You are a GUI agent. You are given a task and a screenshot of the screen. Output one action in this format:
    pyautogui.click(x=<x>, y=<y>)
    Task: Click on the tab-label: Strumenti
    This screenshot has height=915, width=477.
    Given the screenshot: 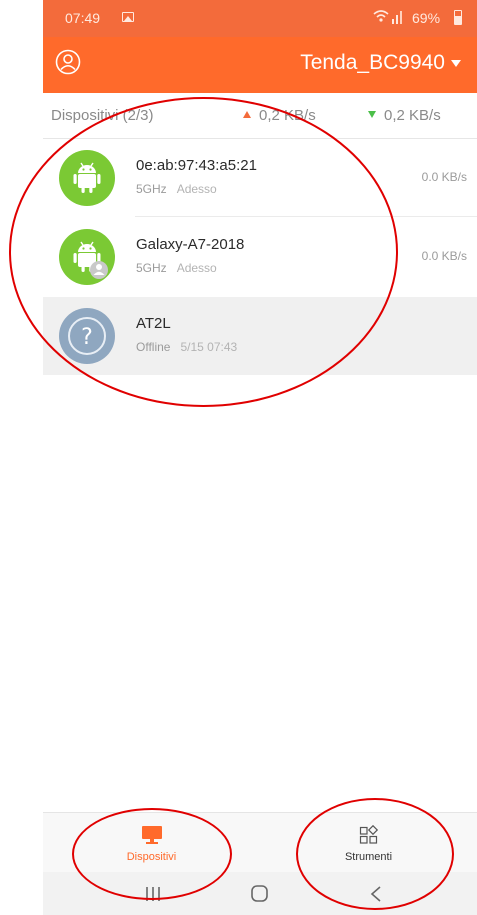 What is the action you would take?
    pyautogui.click(x=368, y=857)
    